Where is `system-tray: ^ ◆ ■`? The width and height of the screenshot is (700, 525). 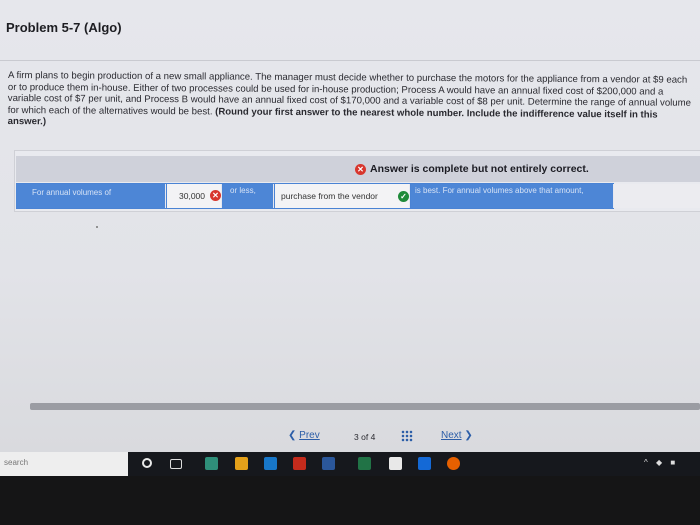 system-tray: ^ ◆ ■ is located at coordinates (661, 462).